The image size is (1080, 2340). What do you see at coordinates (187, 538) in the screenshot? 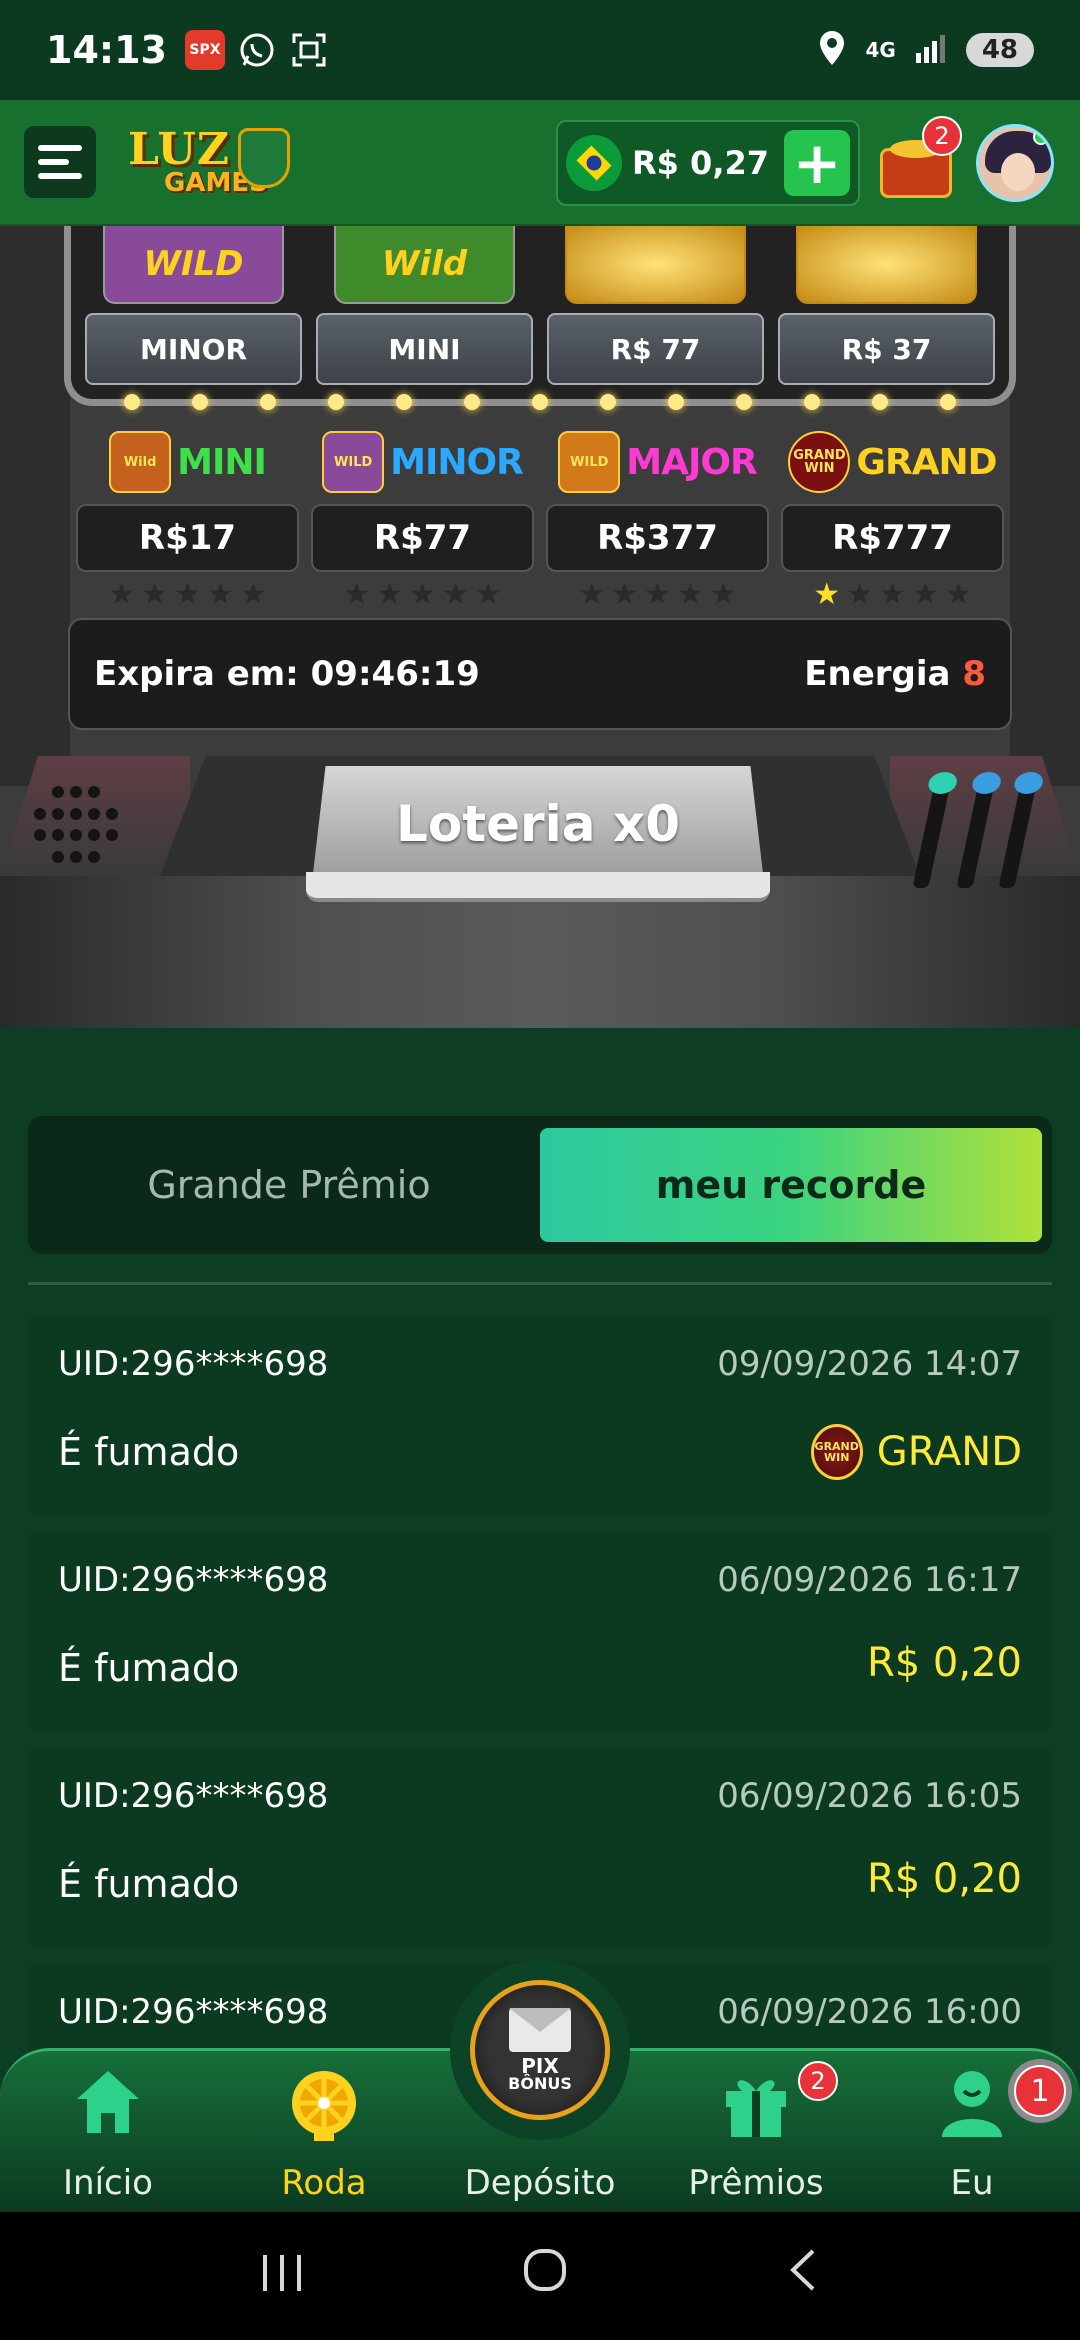
I see `jackpot-value: R$17` at bounding box center [187, 538].